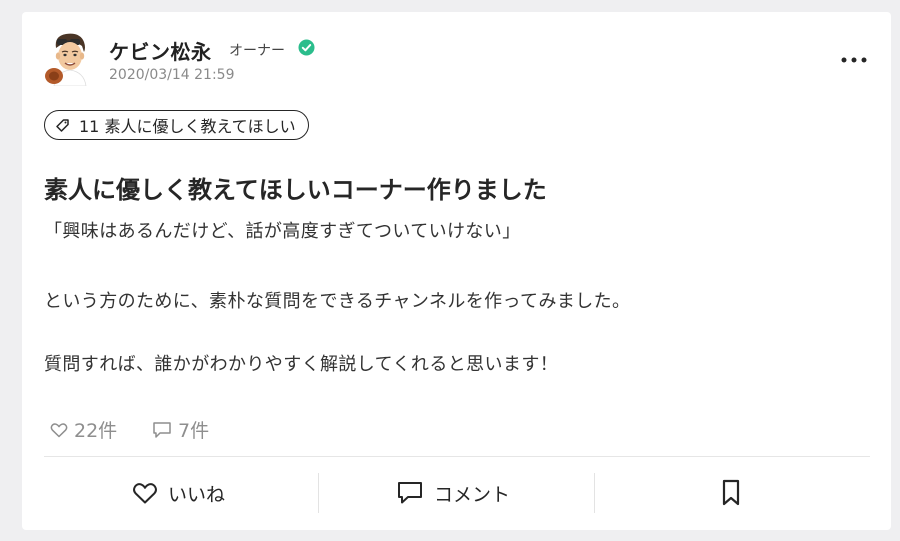 The height and width of the screenshot is (541, 900). I want to click on like-button: いいね, so click(178, 493).